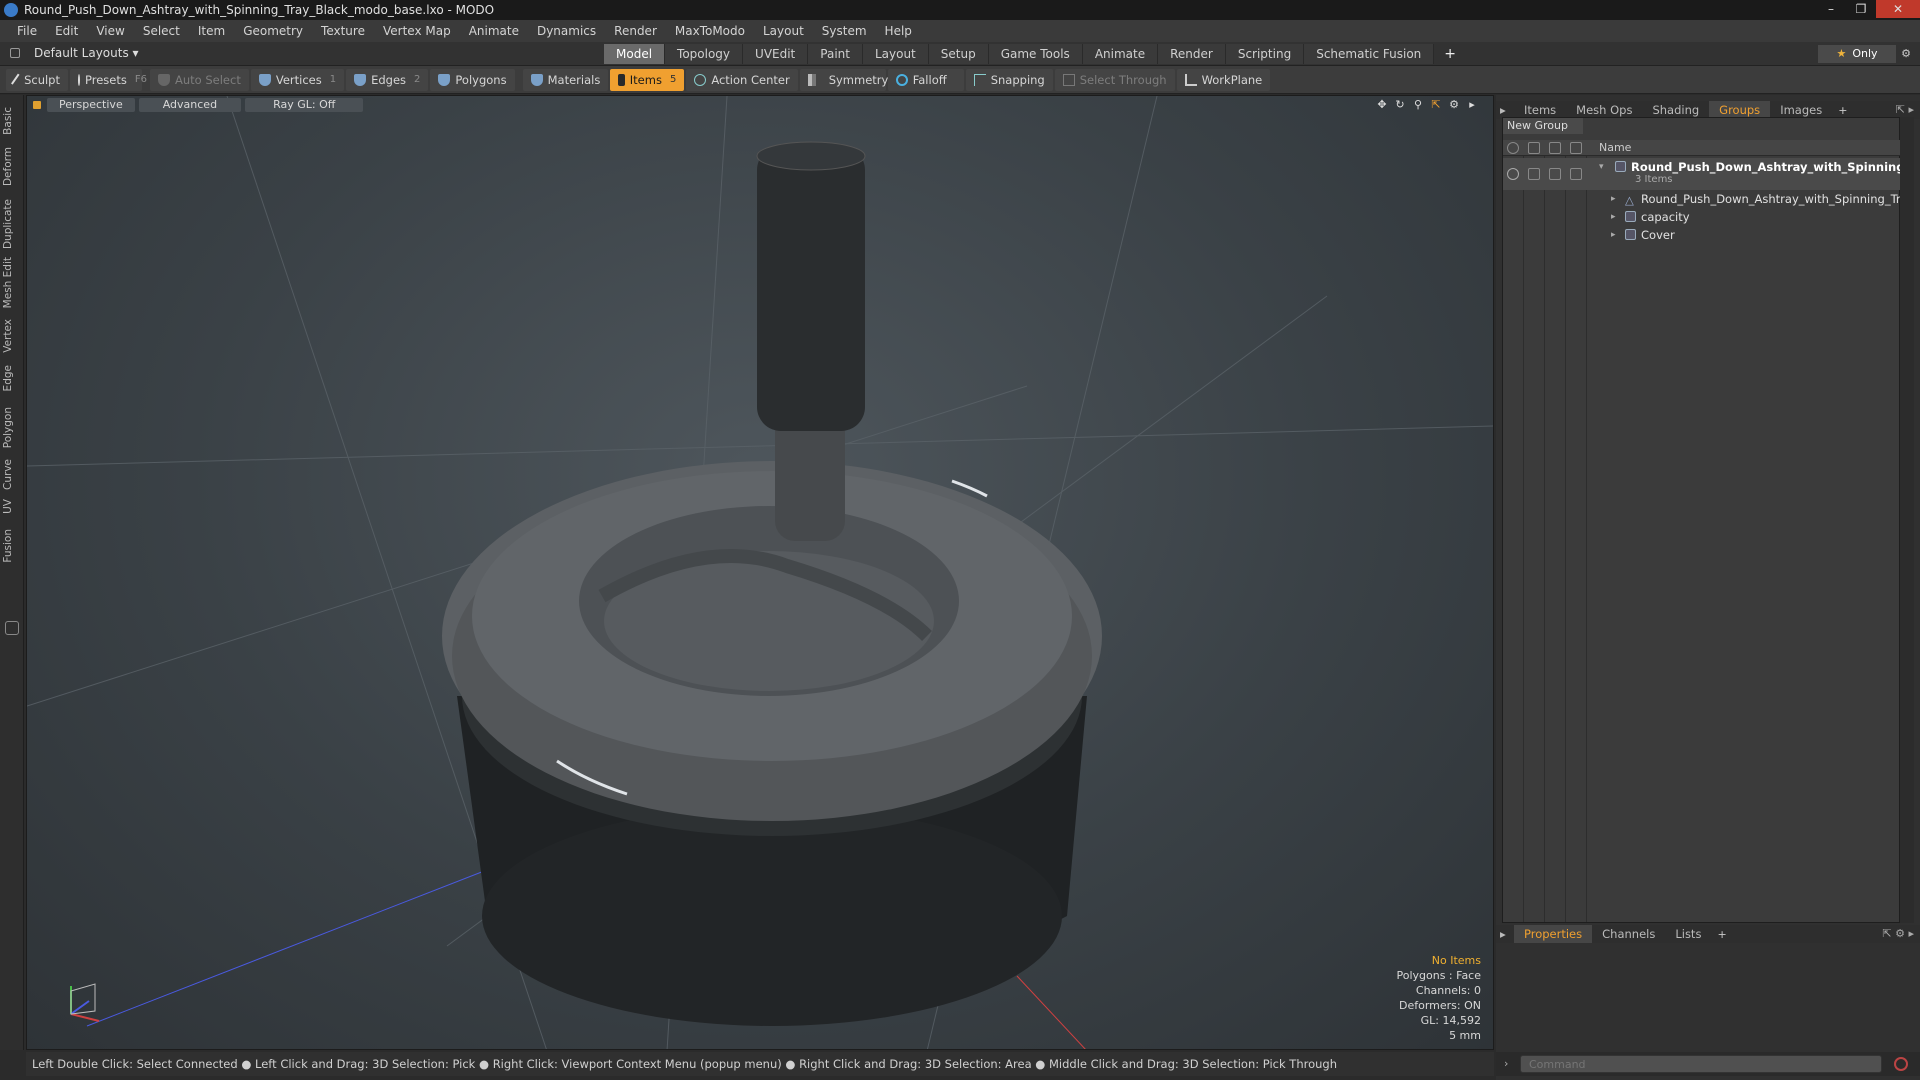 This screenshot has width=1920, height=1080. I want to click on menu-animate: Animate, so click(494, 31).